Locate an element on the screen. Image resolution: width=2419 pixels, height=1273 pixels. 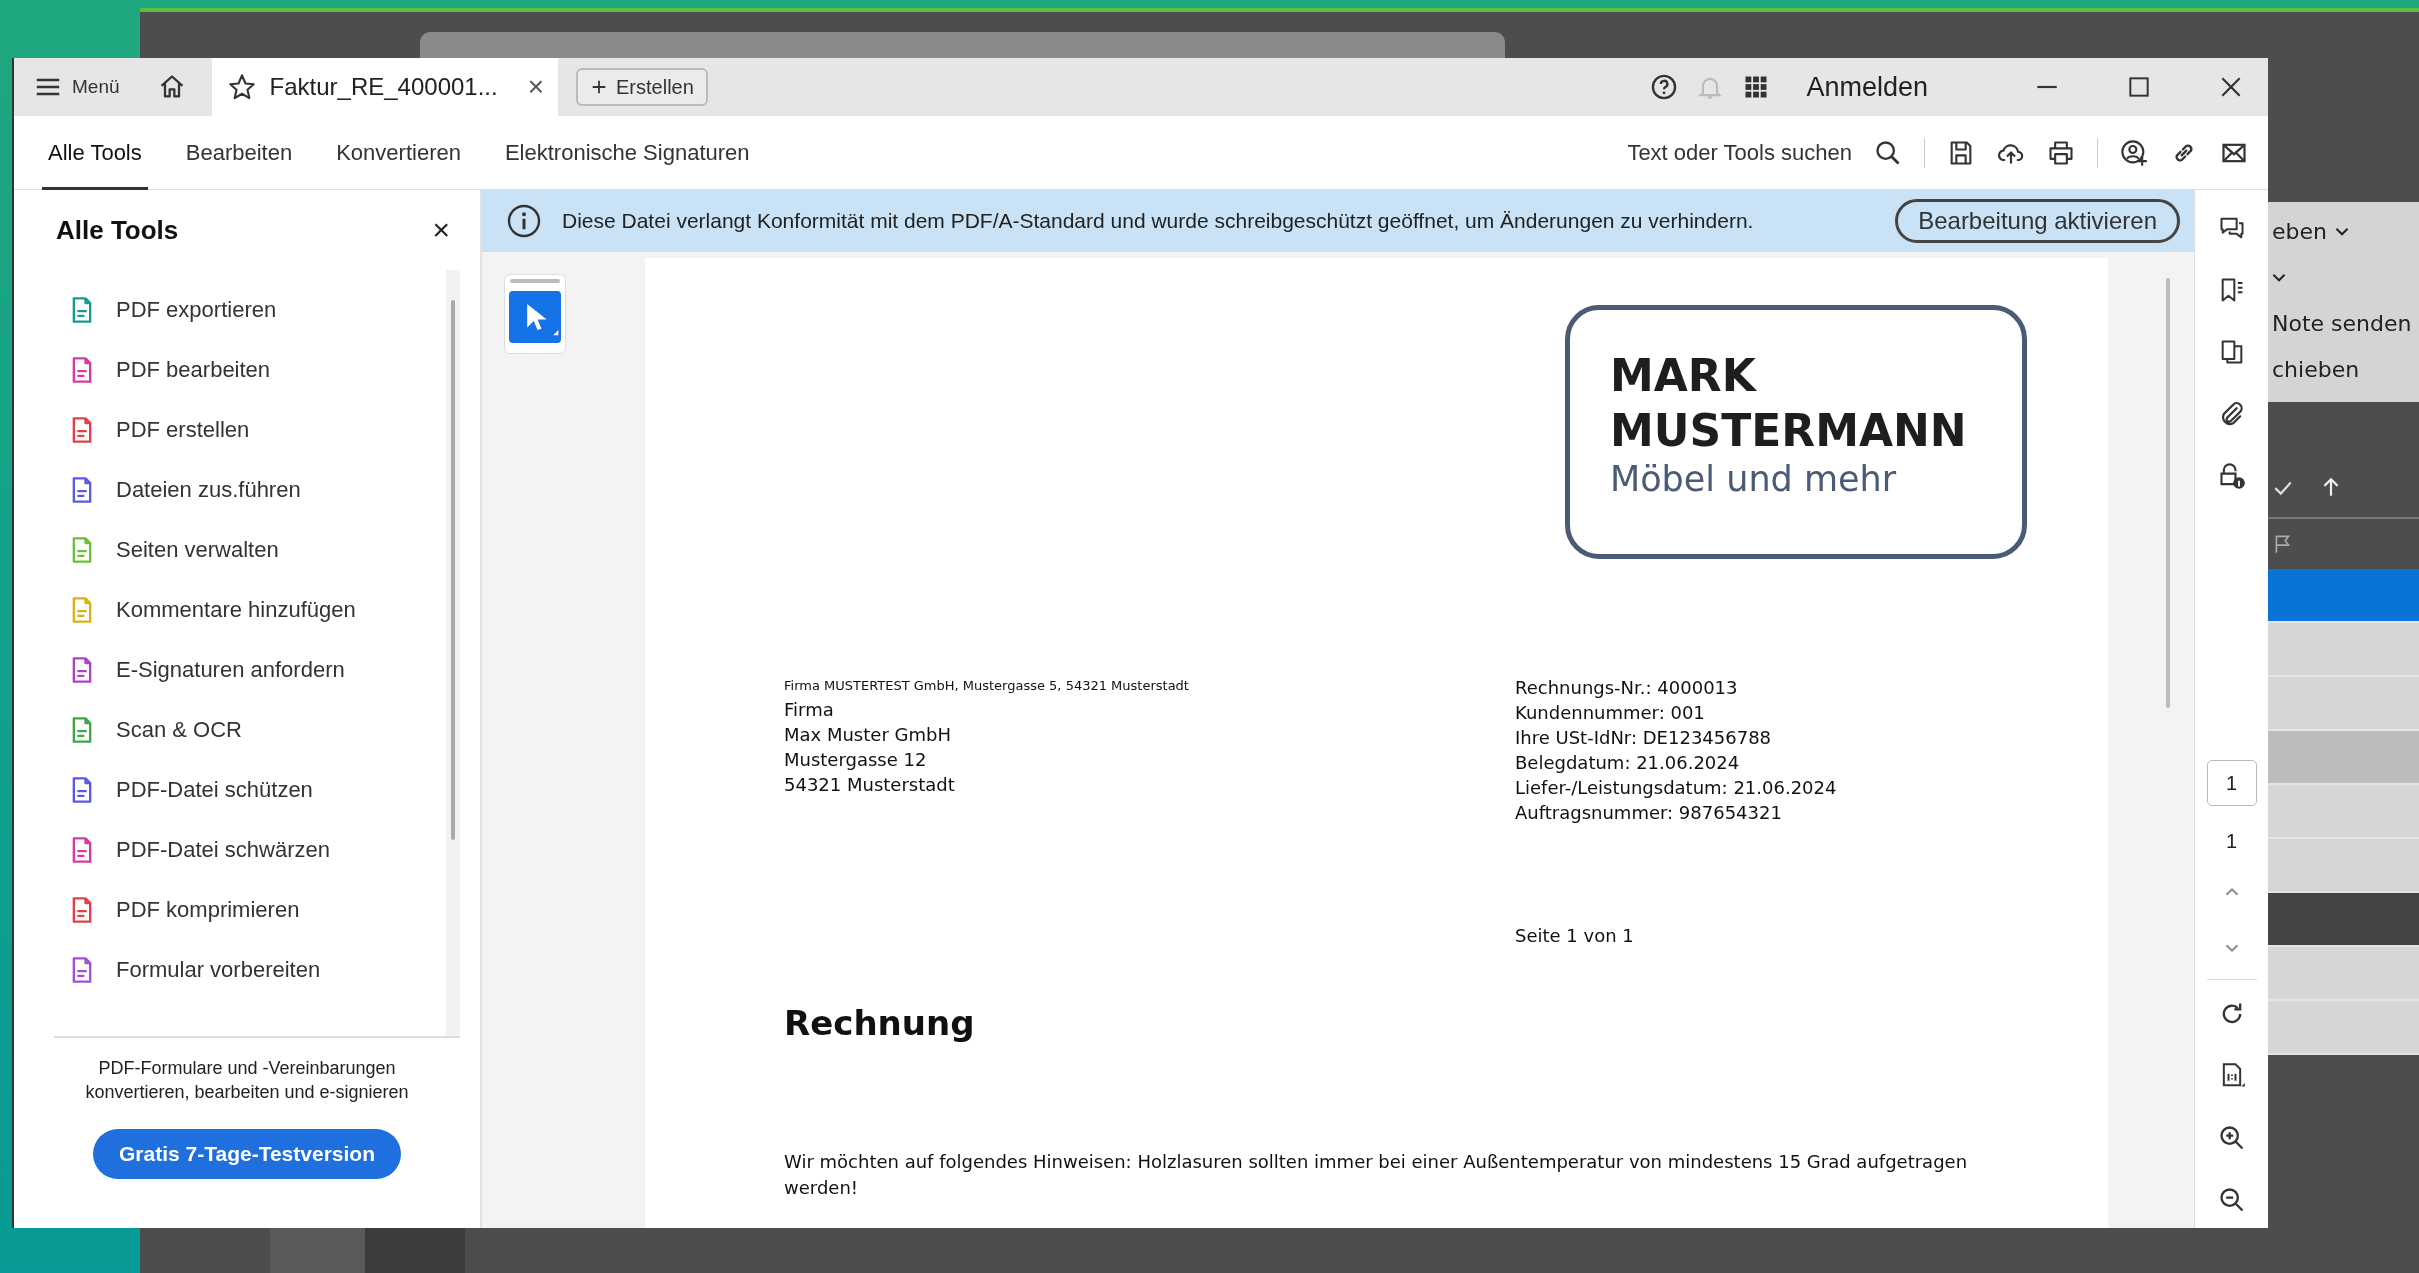
tool-item: PDF komprimieren is located at coordinates (250, 910).